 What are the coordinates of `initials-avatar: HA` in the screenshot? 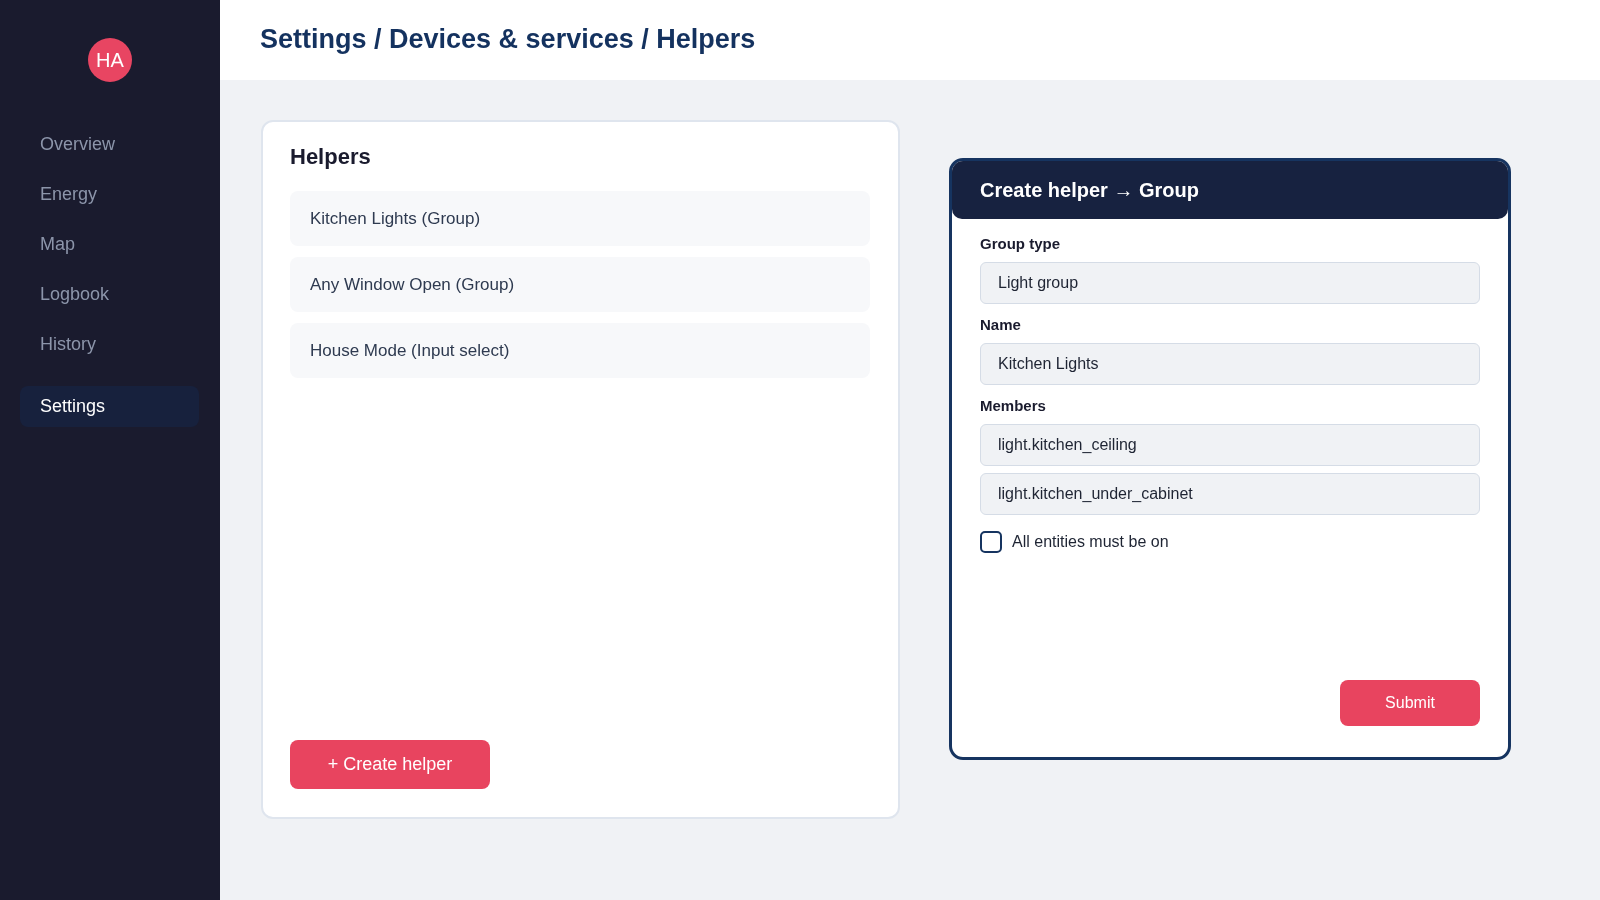 It's located at (110, 60).